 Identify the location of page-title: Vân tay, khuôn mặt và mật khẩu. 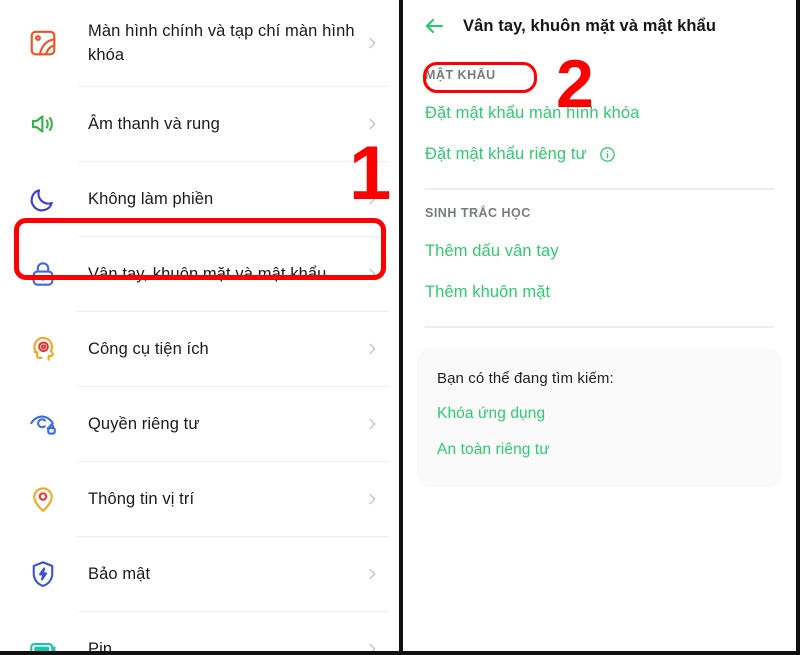
(590, 25).